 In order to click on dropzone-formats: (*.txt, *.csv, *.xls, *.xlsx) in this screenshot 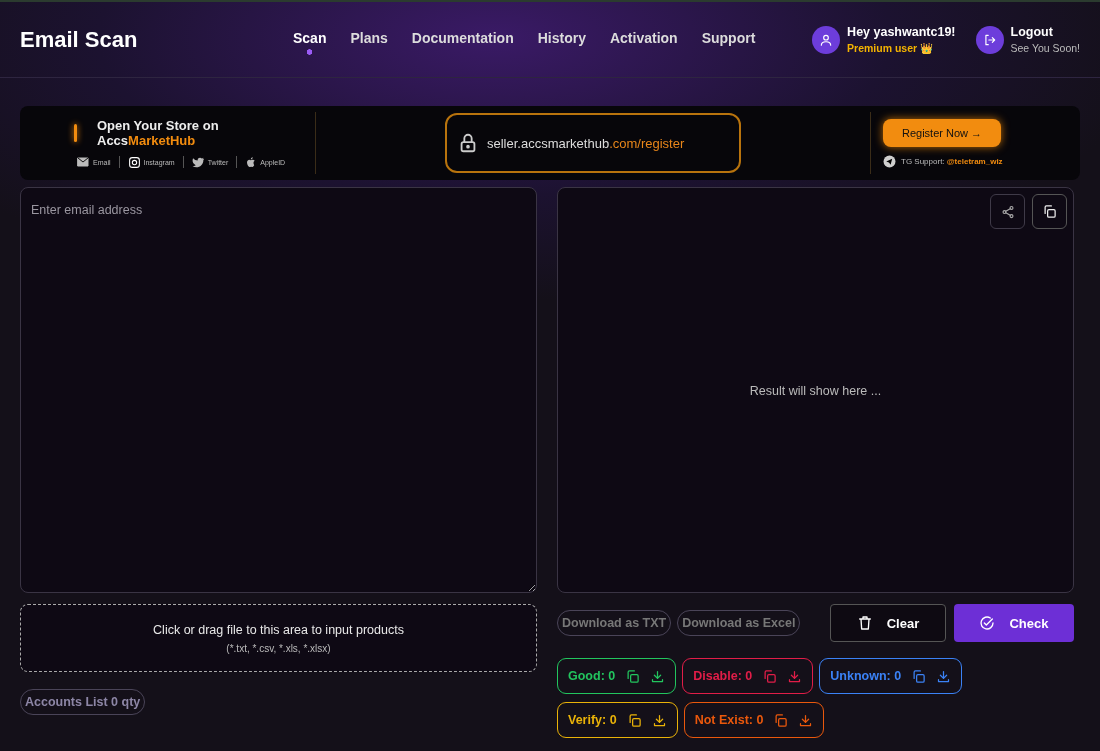, I will do `click(278, 648)`.